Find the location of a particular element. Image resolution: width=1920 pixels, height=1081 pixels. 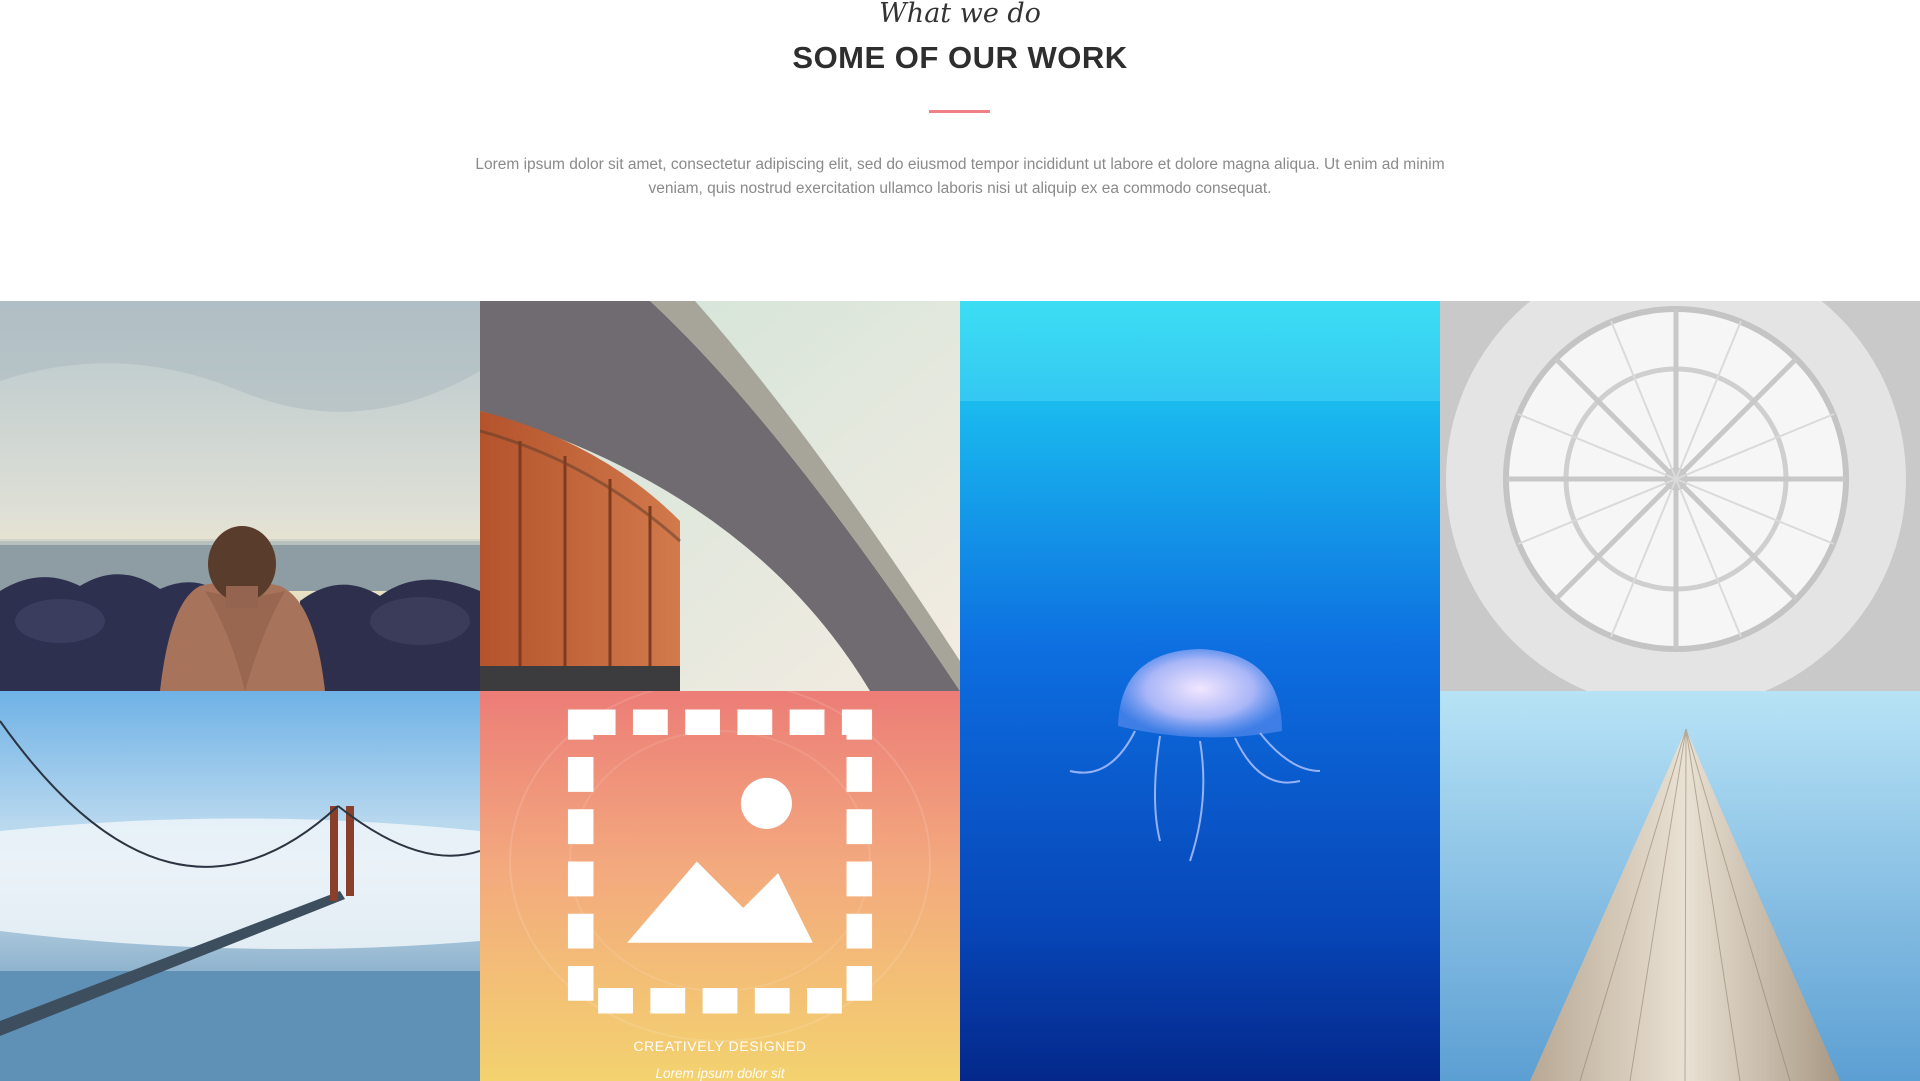

skyscraper-image is located at coordinates (1680, 886).